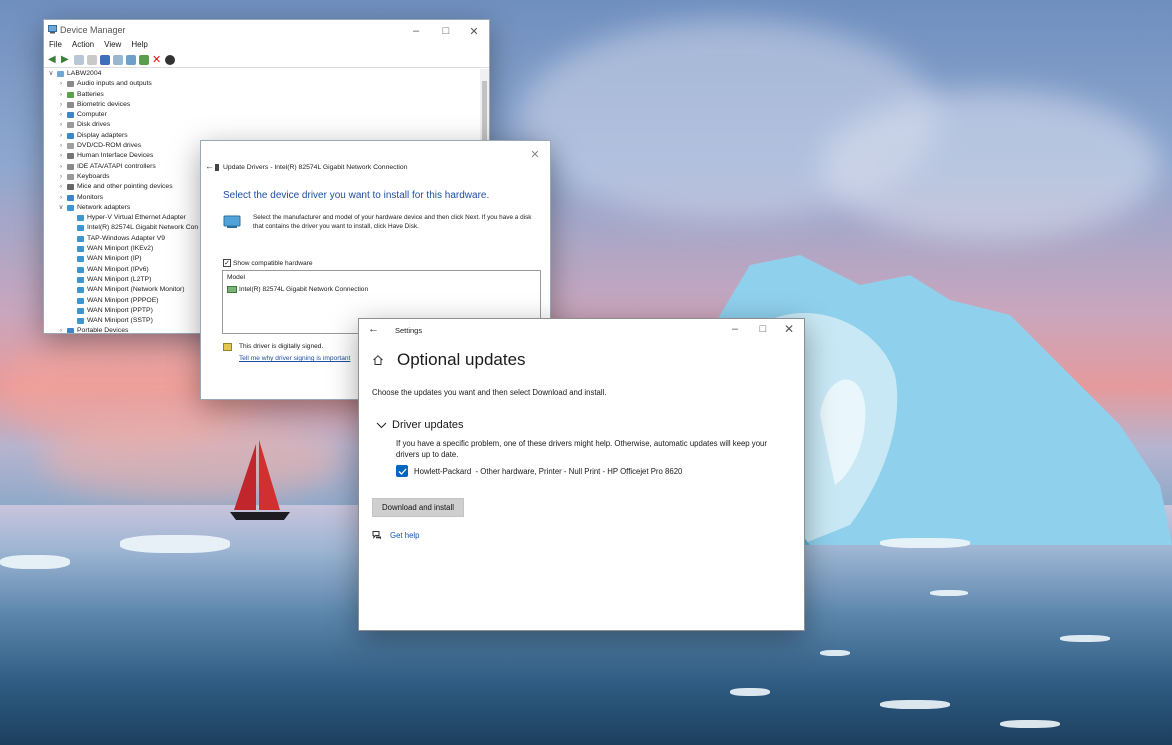 The width and height of the screenshot is (1172, 745). Describe the element at coordinates (92, 60) in the screenshot. I see `properties-icon` at that location.